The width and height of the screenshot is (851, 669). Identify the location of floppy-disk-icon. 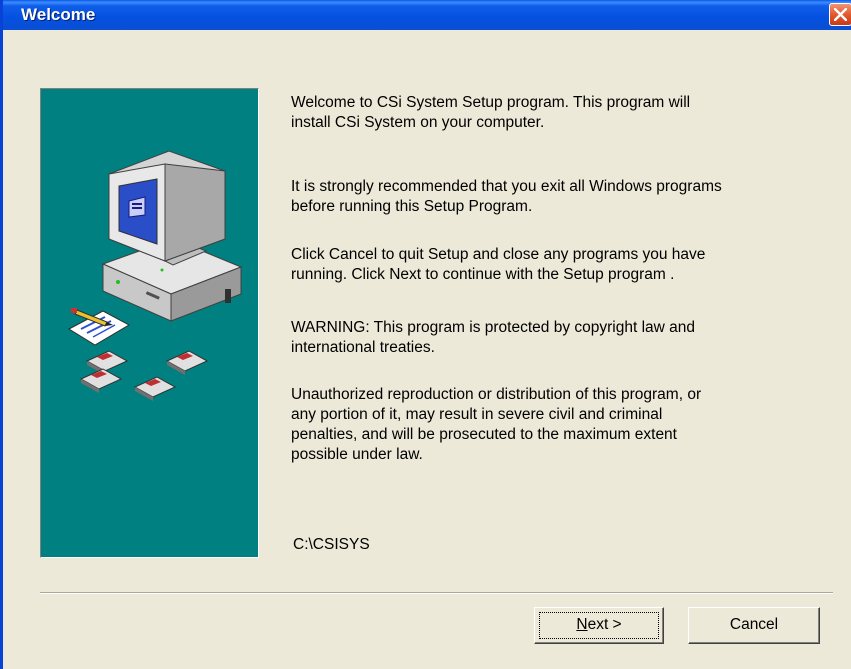
(144, 375).